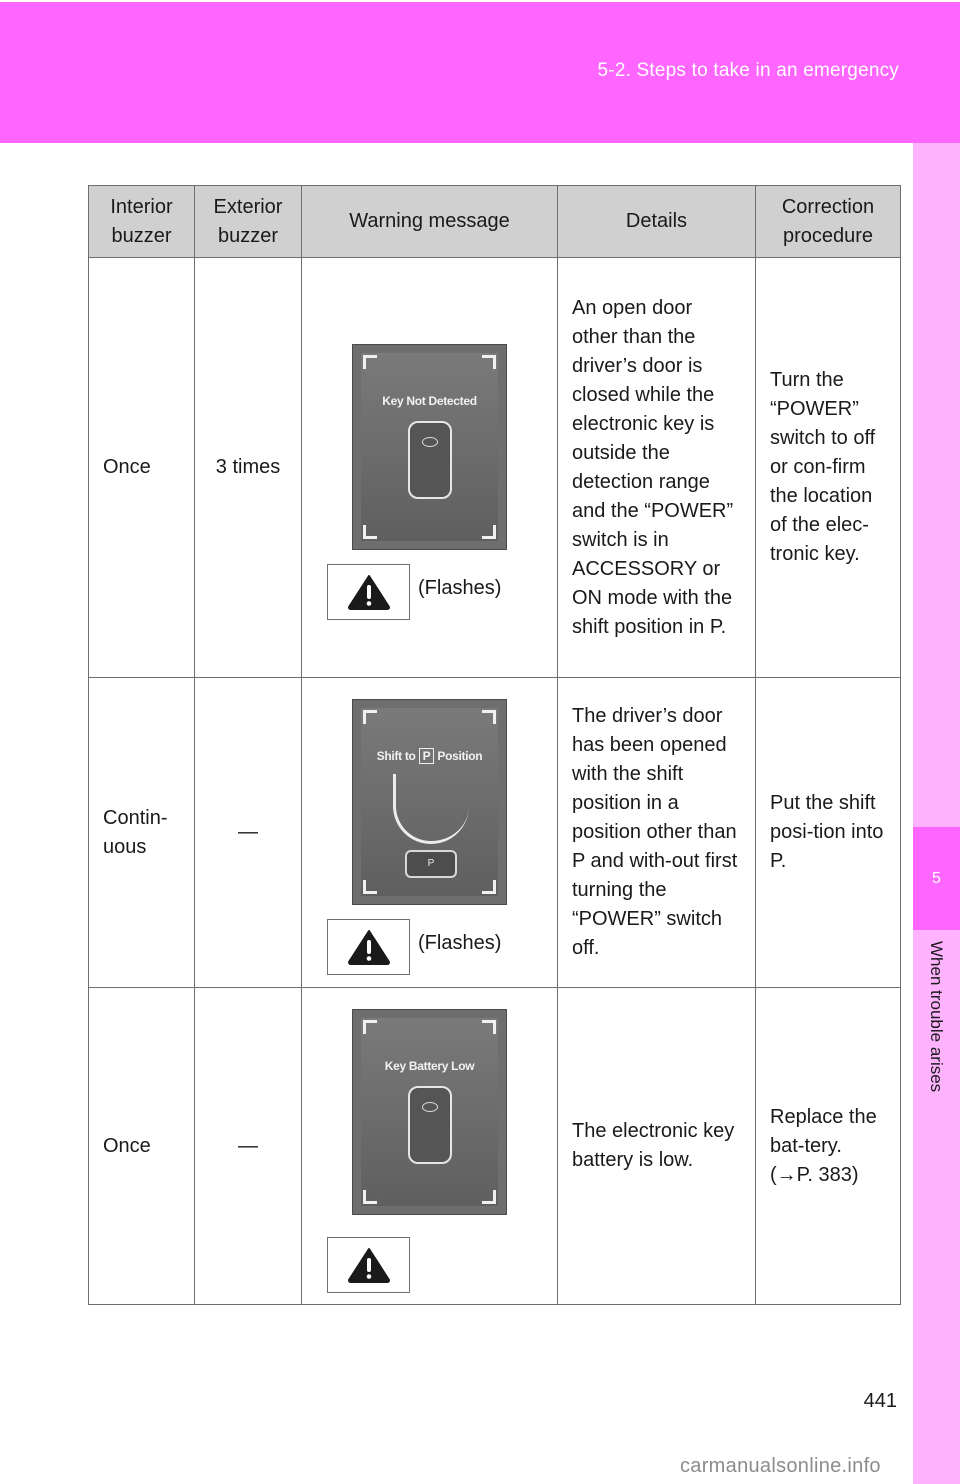 The width and height of the screenshot is (960, 1484). I want to click on column-header-correction-procedure: Correction procedure, so click(828, 221).